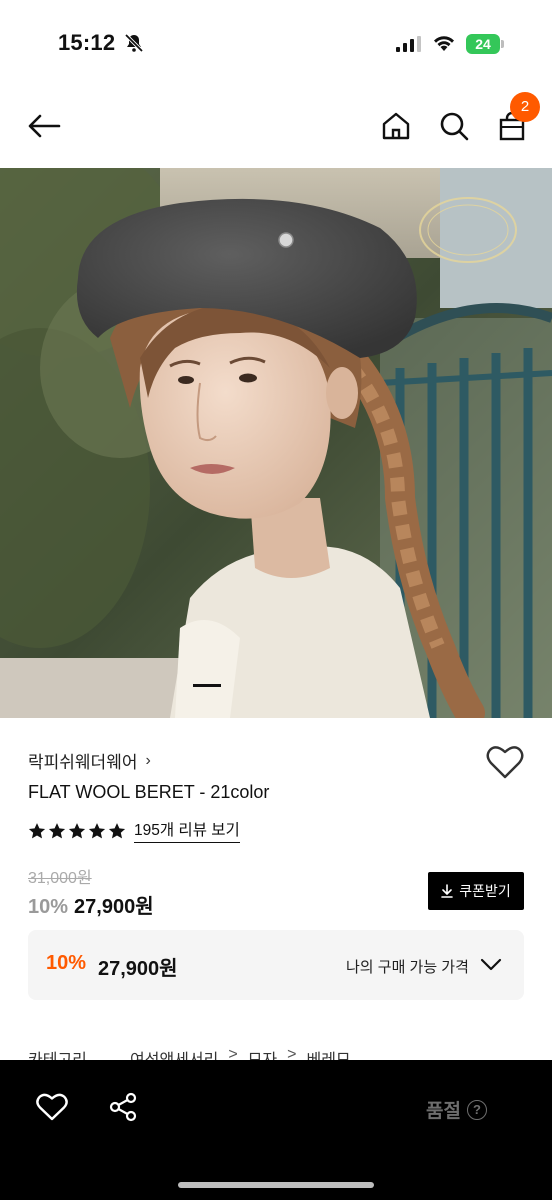 This screenshot has width=552, height=1200. Describe the element at coordinates (444, 43) in the screenshot. I see `wifi-icon` at that location.